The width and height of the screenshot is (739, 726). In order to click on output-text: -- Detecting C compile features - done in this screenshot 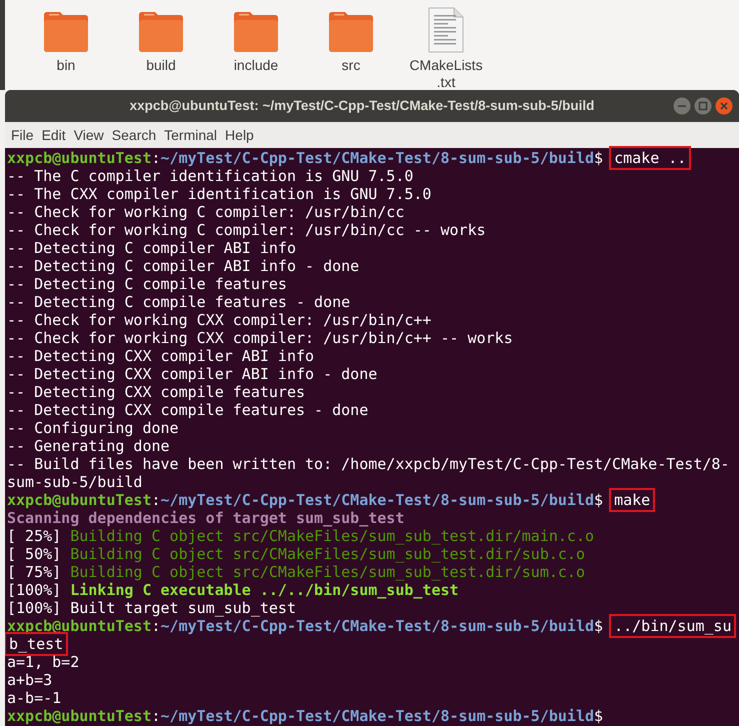, I will do `click(178, 302)`.